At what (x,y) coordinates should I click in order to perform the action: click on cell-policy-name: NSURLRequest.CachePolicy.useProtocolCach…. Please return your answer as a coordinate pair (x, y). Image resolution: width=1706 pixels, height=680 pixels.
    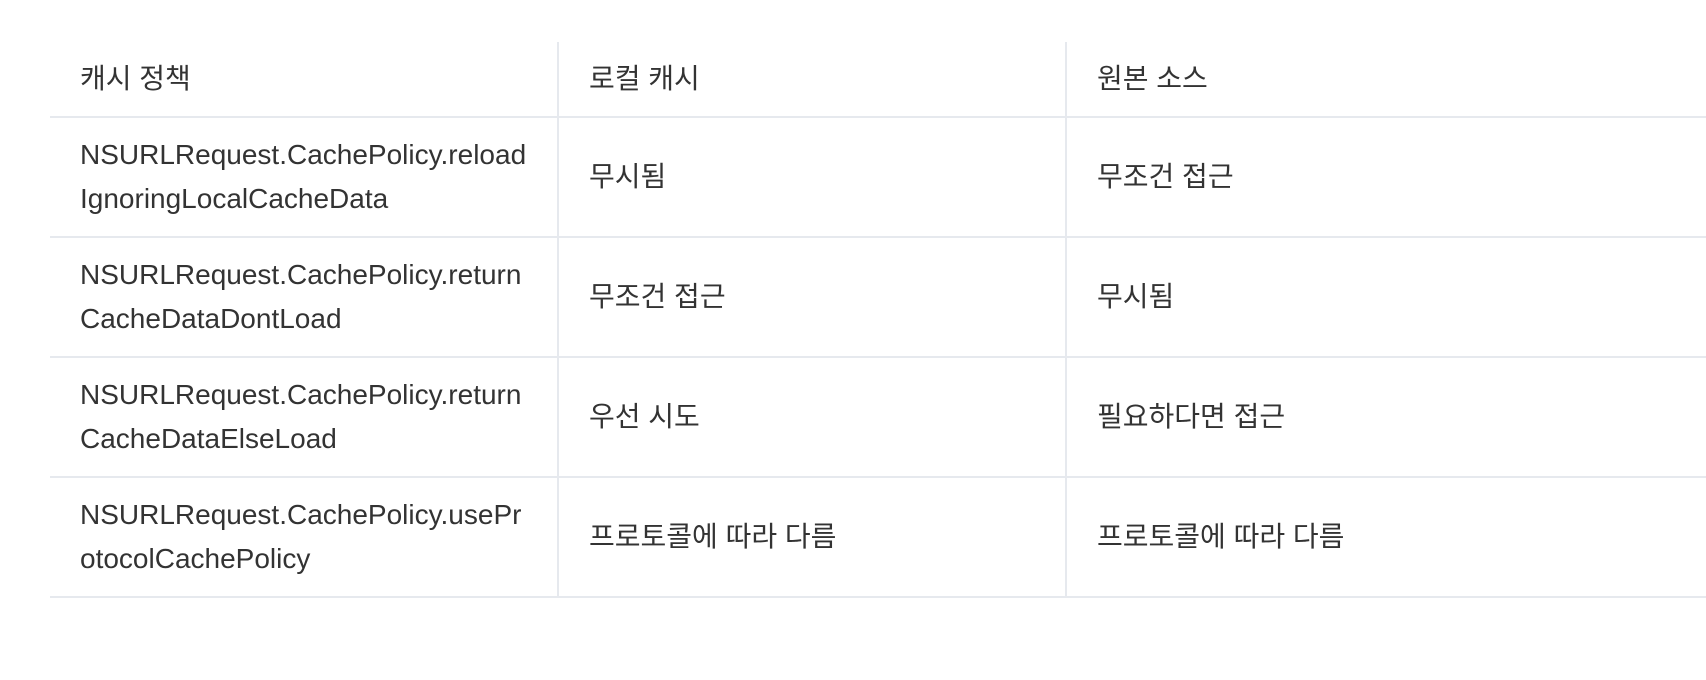
    Looking at the image, I should click on (304, 537).